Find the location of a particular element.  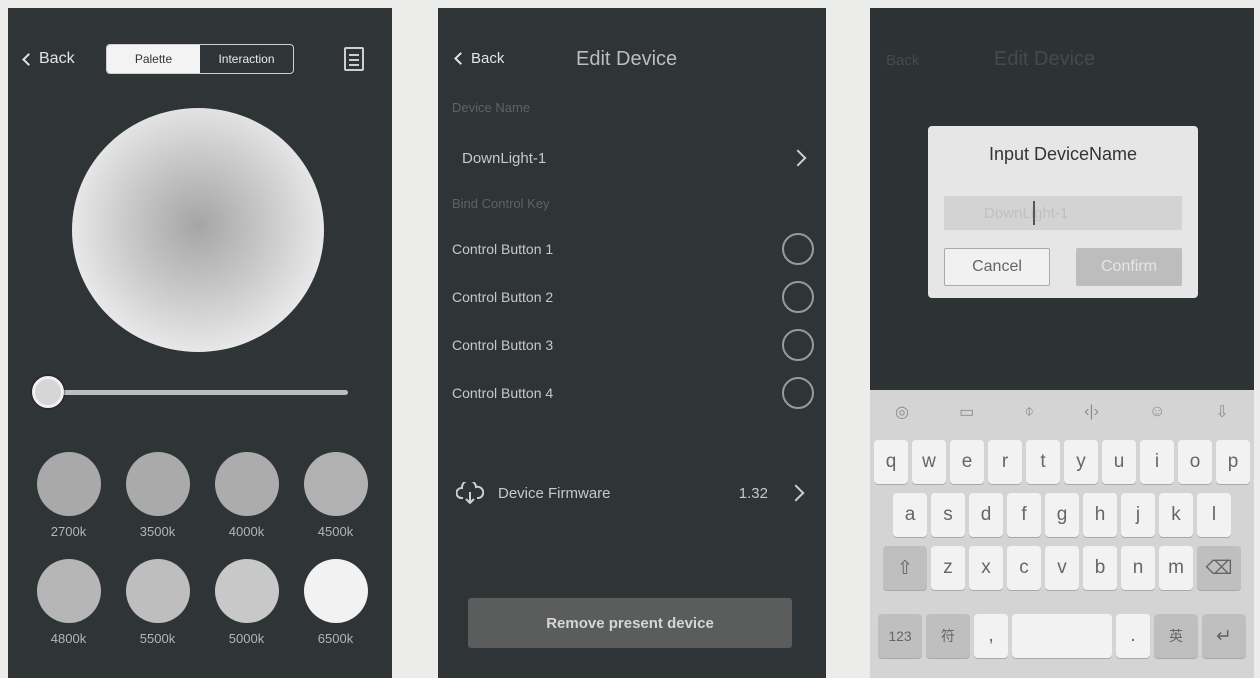

preset-swatch: 4500k is located at coordinates (335, 495).